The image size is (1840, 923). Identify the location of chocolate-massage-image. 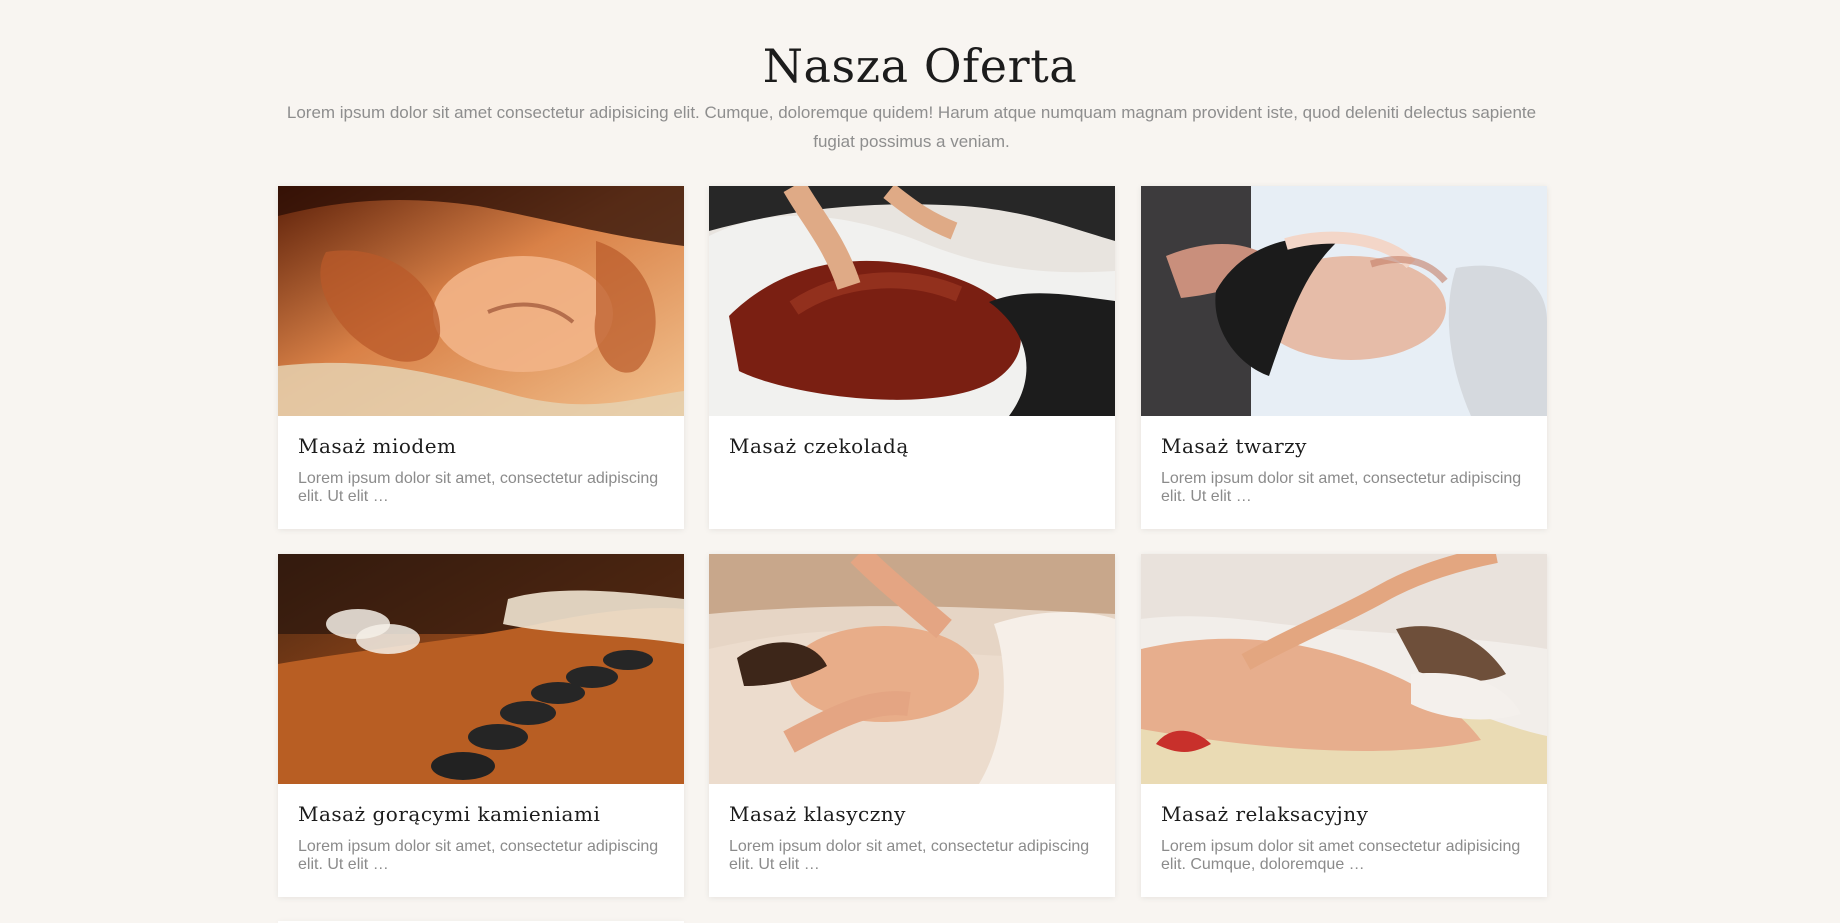
(912, 301).